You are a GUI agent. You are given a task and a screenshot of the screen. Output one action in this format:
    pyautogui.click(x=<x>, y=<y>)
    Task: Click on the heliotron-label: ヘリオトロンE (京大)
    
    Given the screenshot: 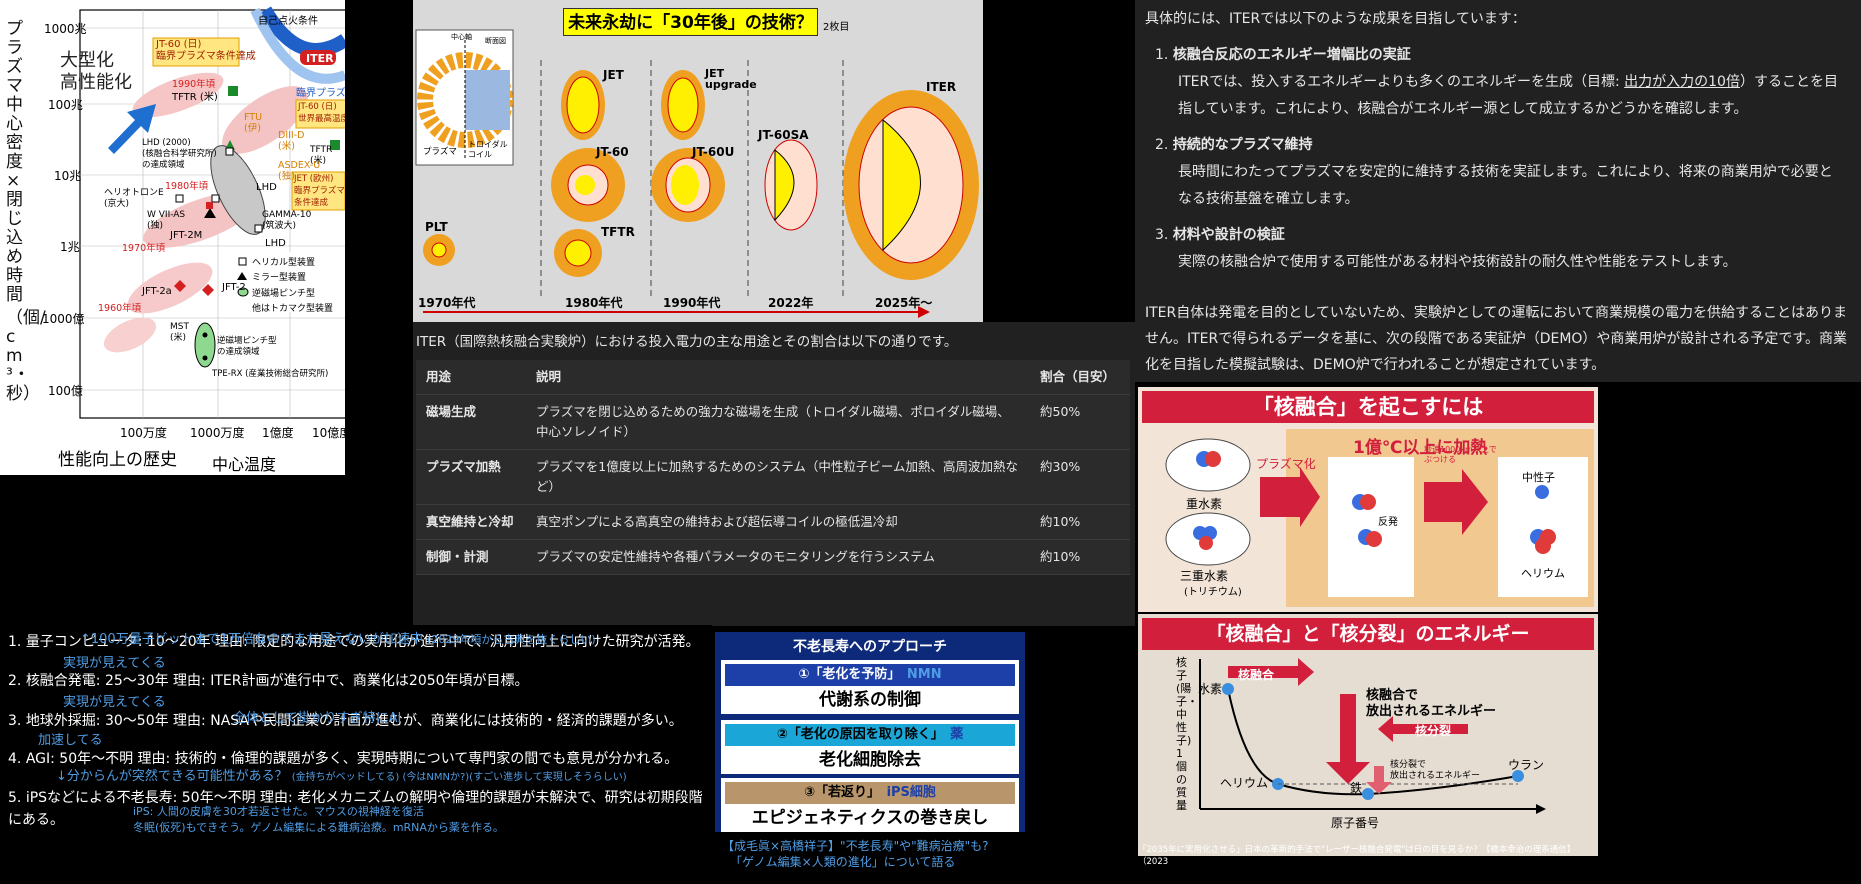 What is the action you would take?
    pyautogui.click(x=134, y=198)
    